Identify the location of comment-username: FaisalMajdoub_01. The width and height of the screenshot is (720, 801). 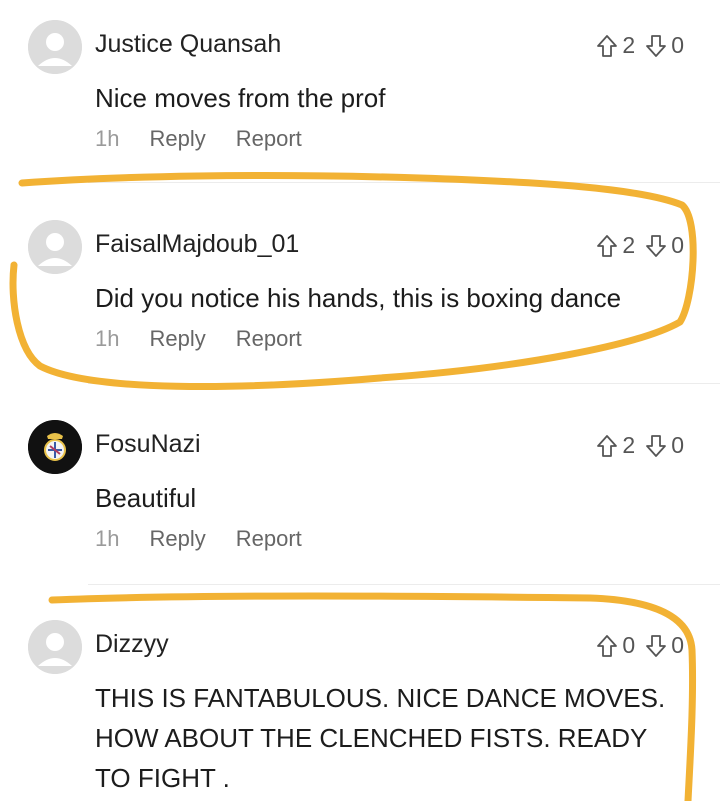
(197, 244).